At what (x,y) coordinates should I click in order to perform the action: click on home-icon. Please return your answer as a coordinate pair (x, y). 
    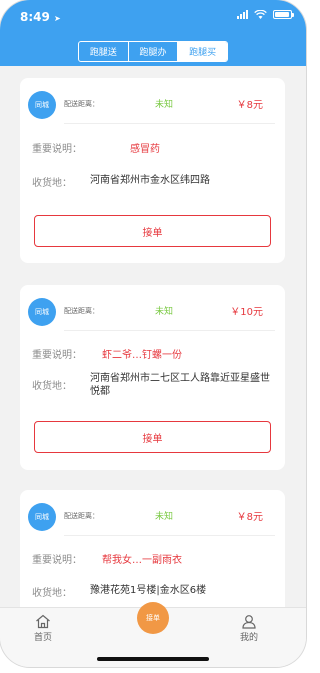
    Looking at the image, I should click on (43, 621).